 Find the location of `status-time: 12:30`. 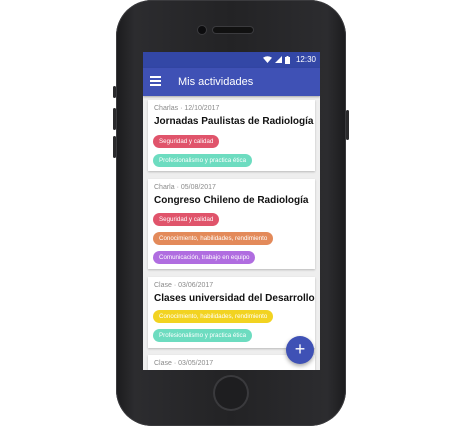

status-time: 12:30 is located at coordinates (305, 59).